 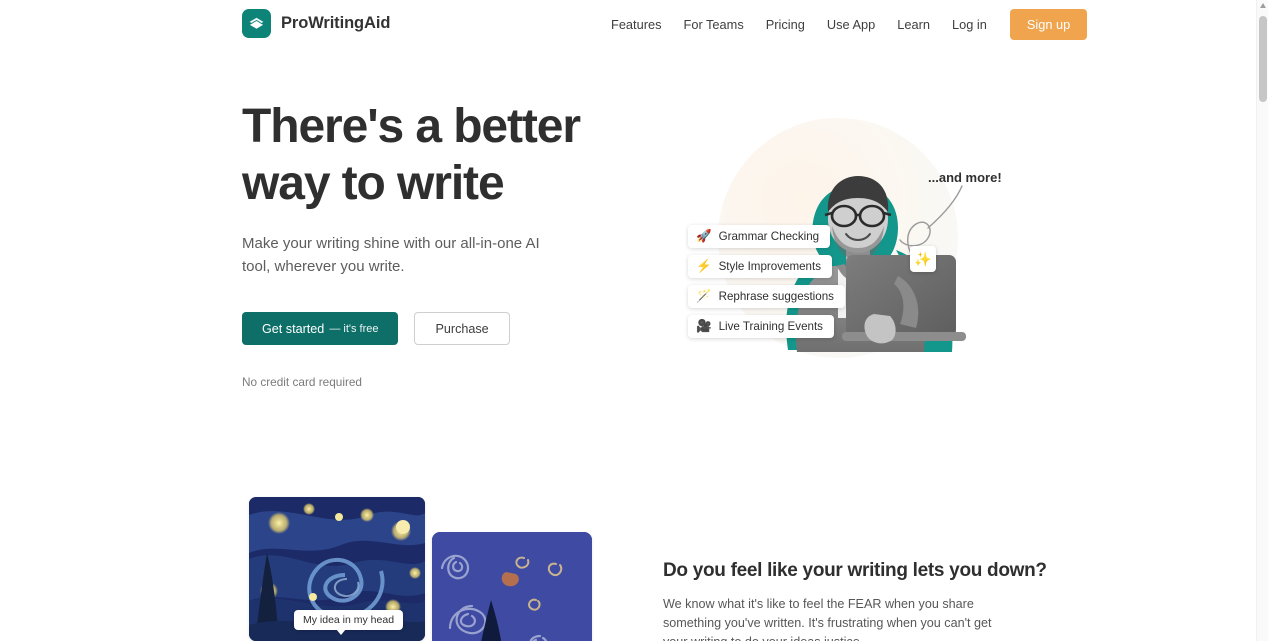 I want to click on purchase-button: Purchase, so click(x=462, y=328).